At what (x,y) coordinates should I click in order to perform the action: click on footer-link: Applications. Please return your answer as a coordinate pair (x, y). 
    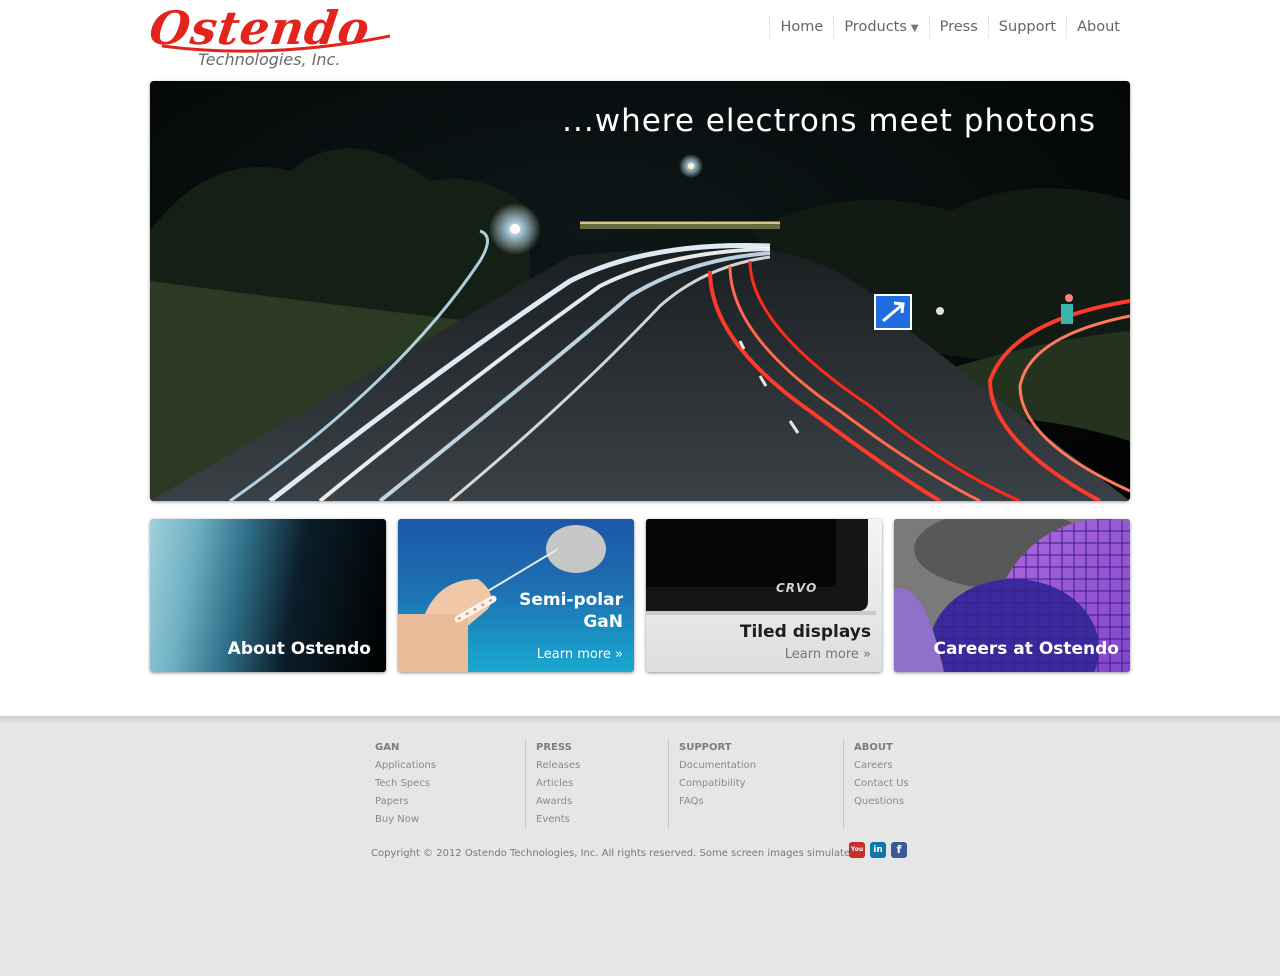
    Looking at the image, I should click on (445, 766).